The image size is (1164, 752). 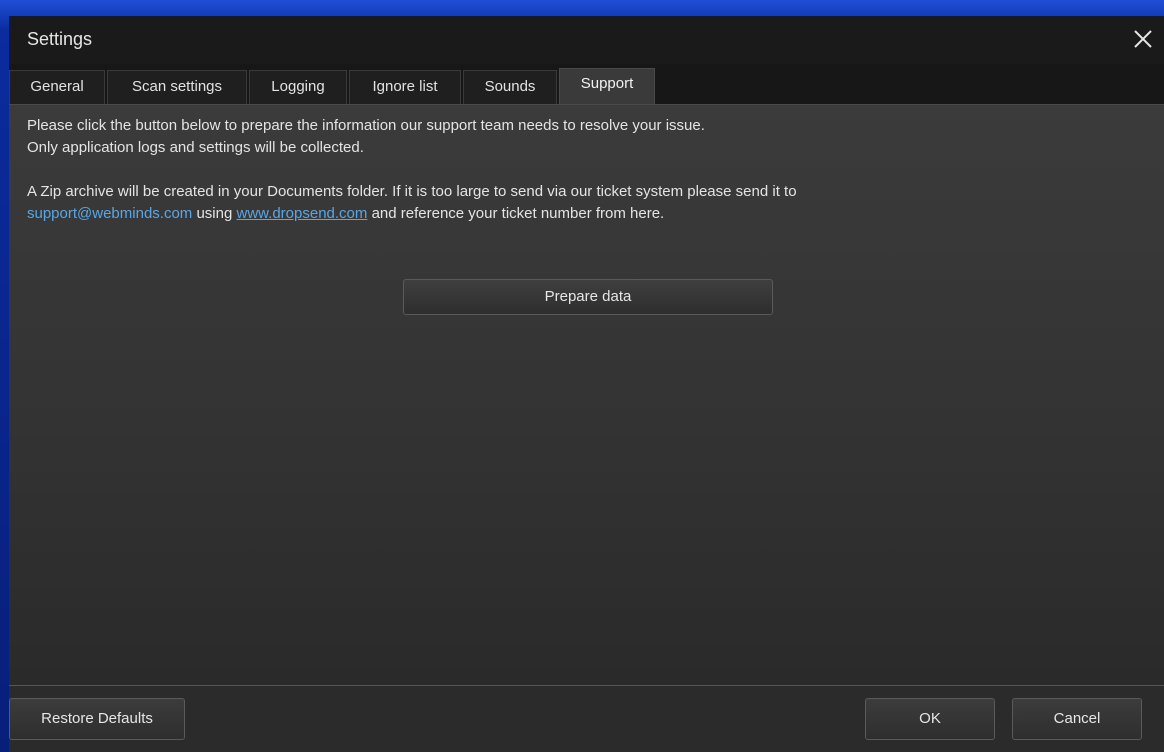 I want to click on tab-general: General, so click(x=57, y=87).